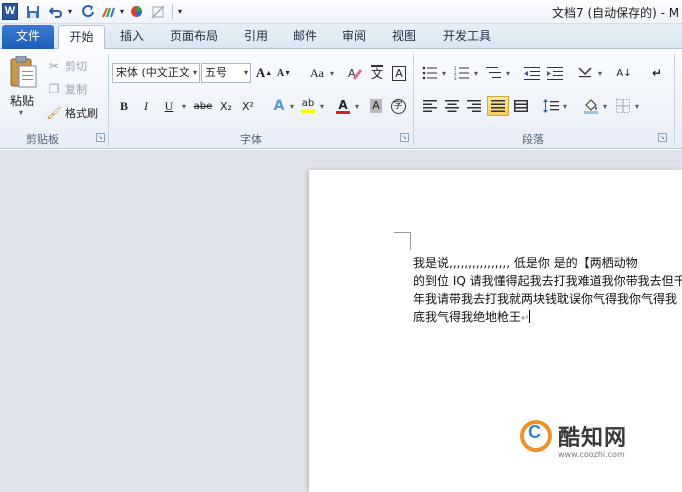 This screenshot has height=492, width=682. I want to click on ribbon-tab-bar: 文件 开始 插入 页面布局 引用 邮件 审阅 视图 开发工具, so click(341, 37).